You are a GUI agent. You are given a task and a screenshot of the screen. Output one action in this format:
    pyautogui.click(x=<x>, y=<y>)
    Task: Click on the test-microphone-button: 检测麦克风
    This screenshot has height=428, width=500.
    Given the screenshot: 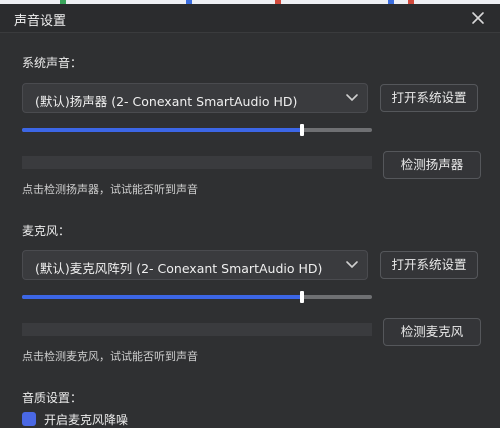 What is the action you would take?
    pyautogui.click(x=432, y=332)
    